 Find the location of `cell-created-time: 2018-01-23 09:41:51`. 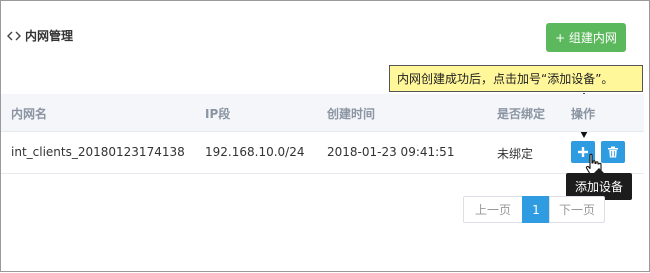

cell-created-time: 2018-01-23 09:41:51 is located at coordinates (391, 152).